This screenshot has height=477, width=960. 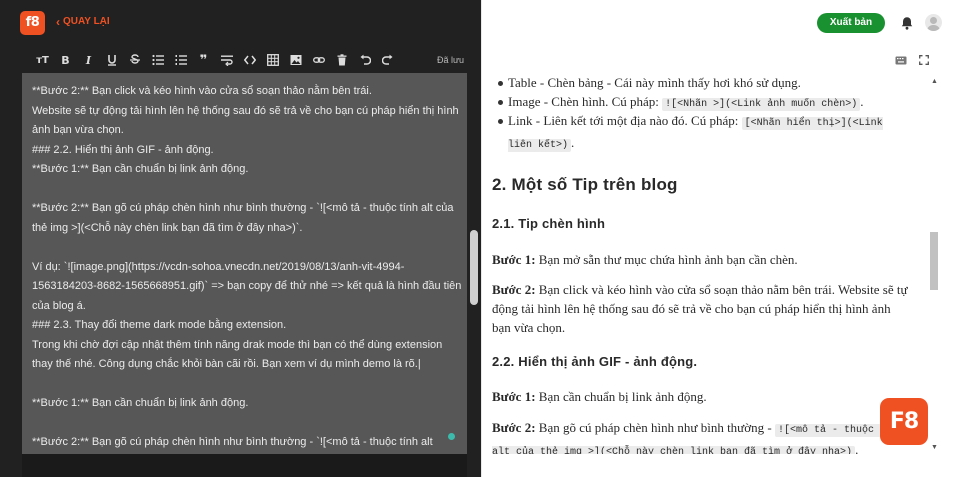 What do you see at coordinates (907, 23) in the screenshot?
I see `bell-icon` at bounding box center [907, 23].